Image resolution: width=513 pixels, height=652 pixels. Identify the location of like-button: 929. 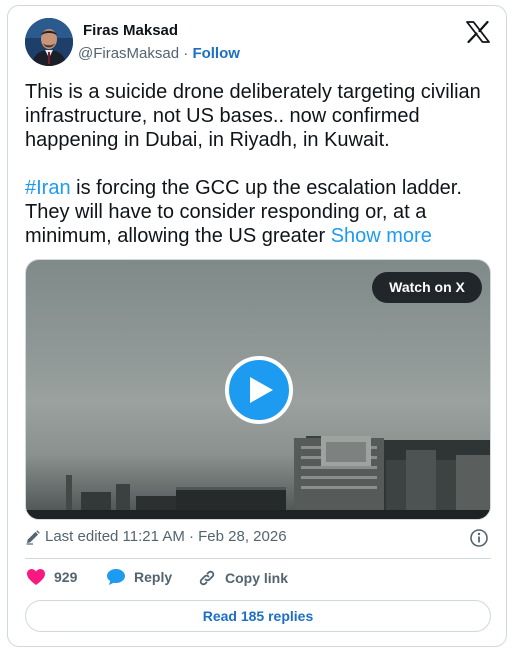
(51, 577).